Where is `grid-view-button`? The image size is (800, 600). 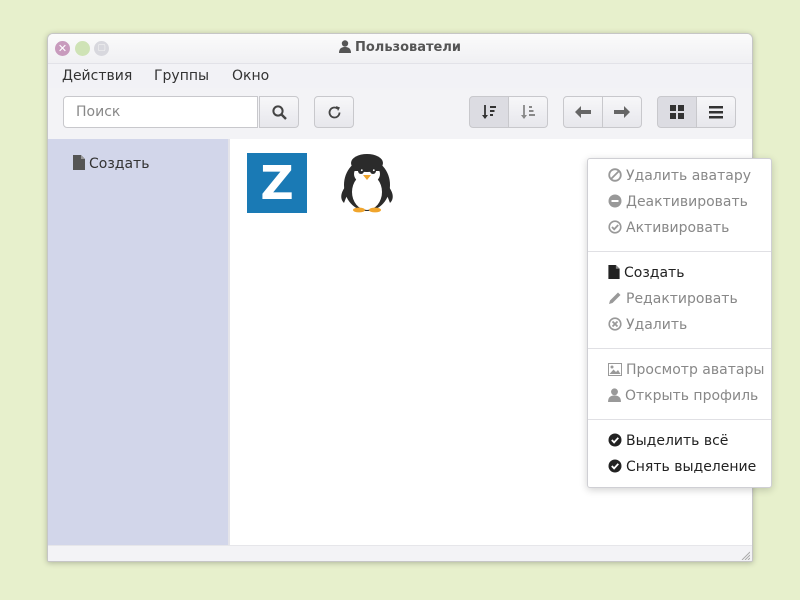 grid-view-button is located at coordinates (677, 112).